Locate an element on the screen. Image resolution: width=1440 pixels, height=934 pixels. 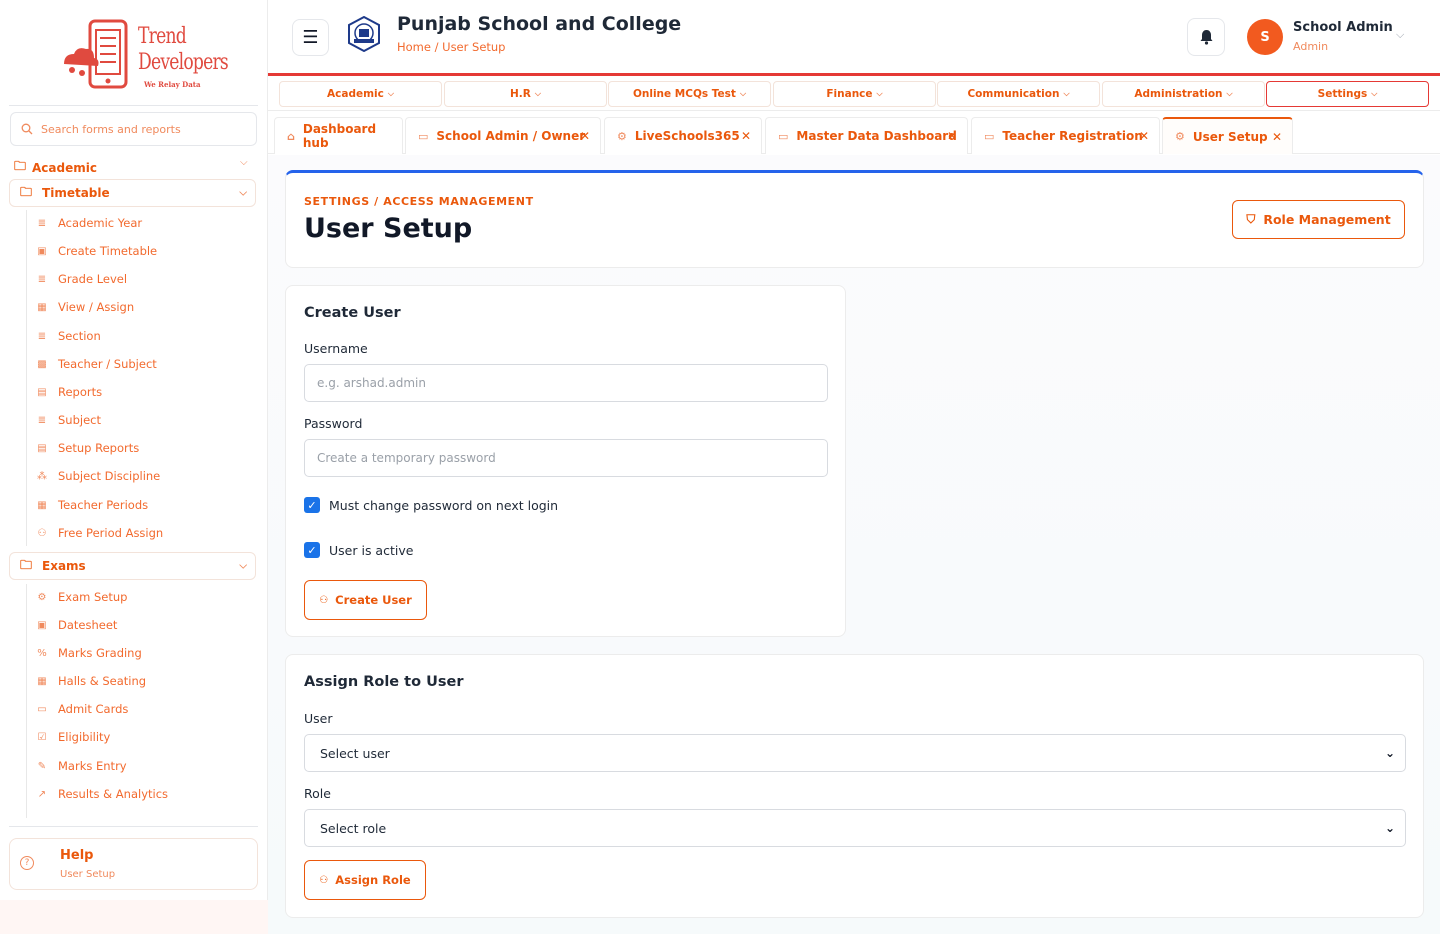
sidebar-item-admit-cards: ▭ Admit Cards is located at coordinates (82, 709).